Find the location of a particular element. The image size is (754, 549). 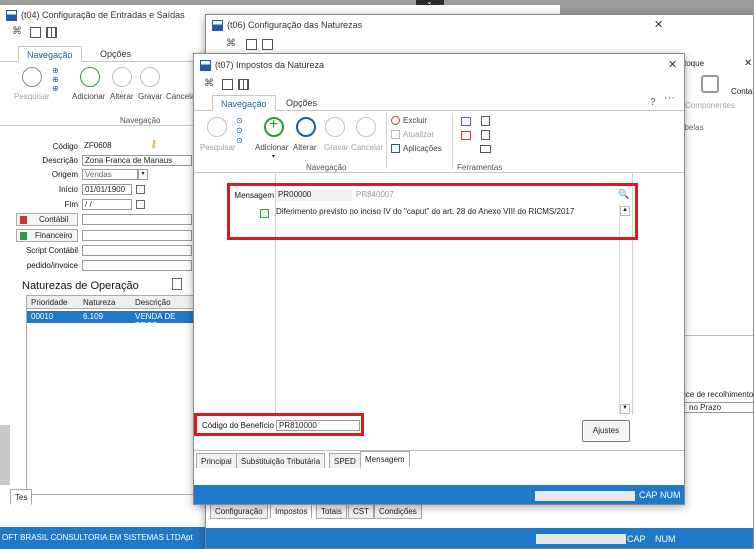

dropdown-arrow-icon: ▾ is located at coordinates (273, 156).